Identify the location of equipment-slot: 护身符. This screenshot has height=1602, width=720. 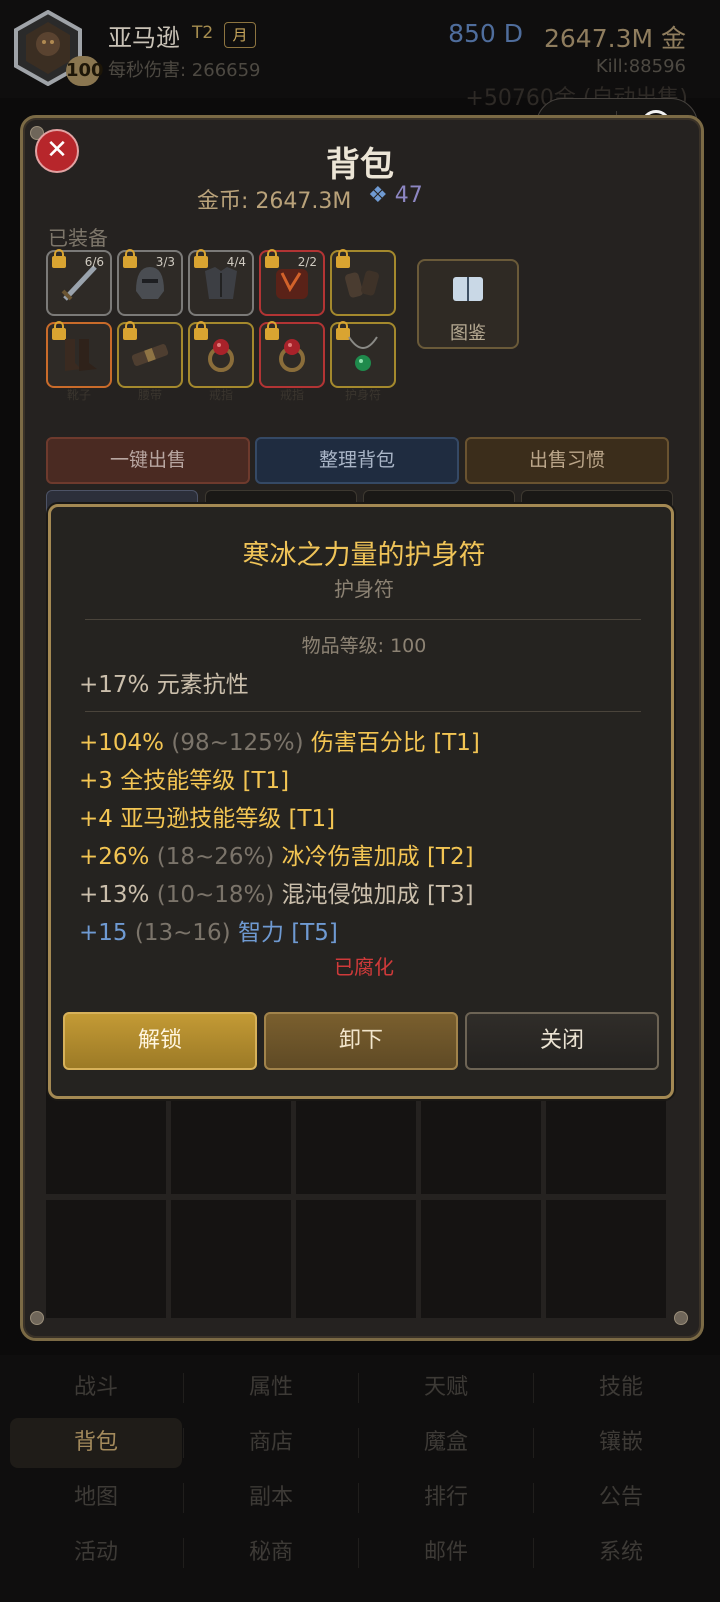
(363, 361).